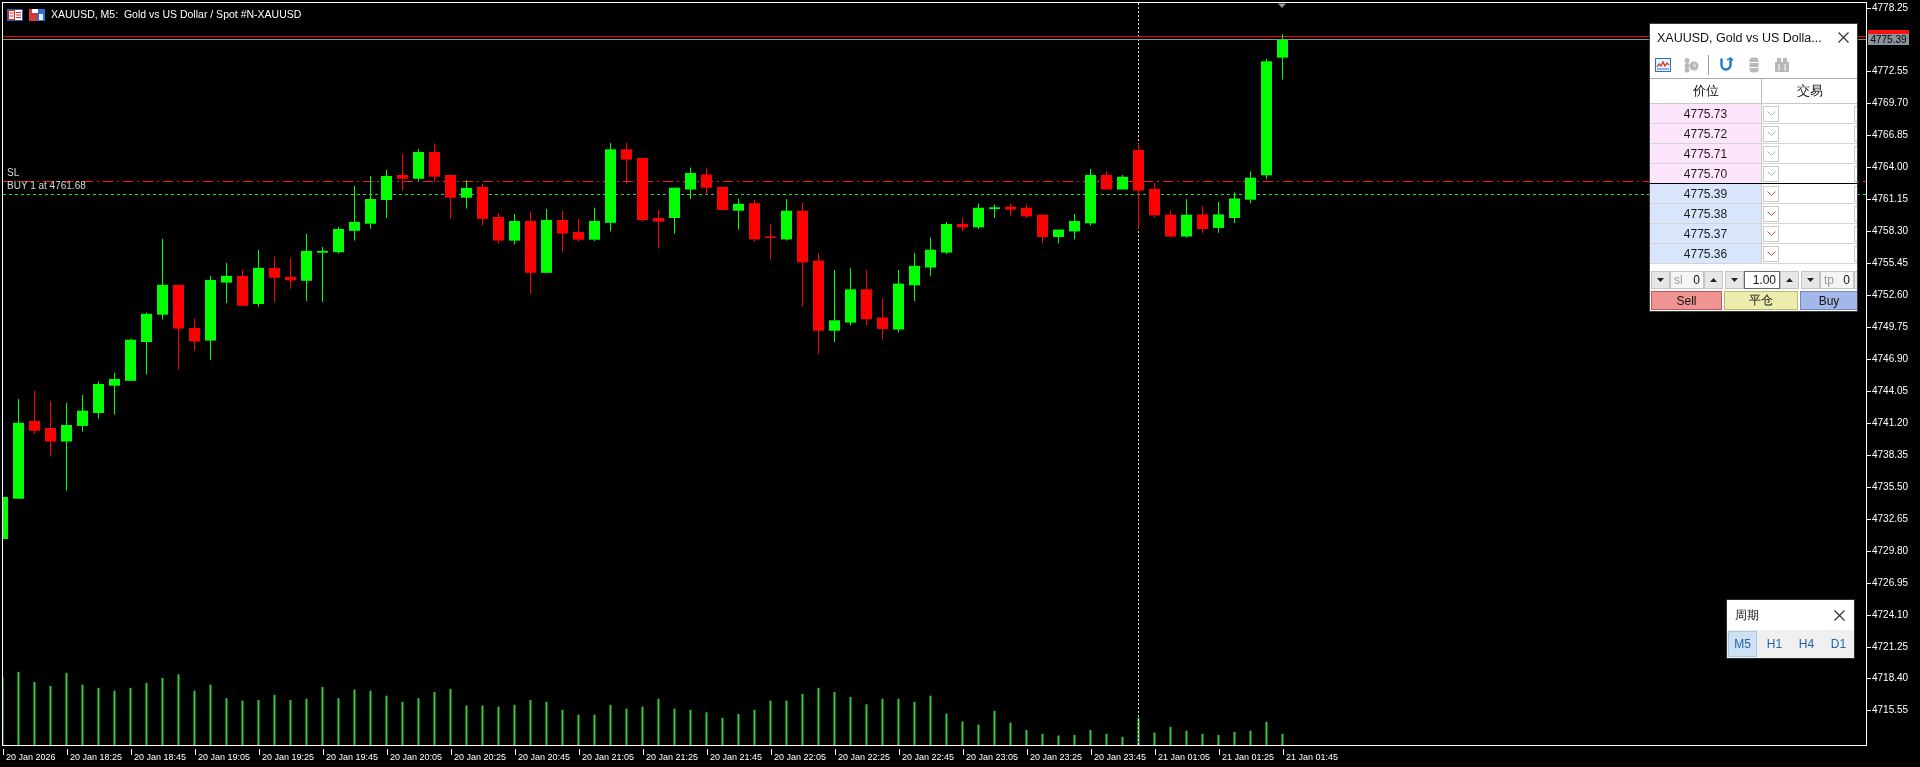 The image size is (1920, 767). Describe the element at coordinates (1888, 422) in the screenshot. I see `price-axis-label: 4741.20` at that location.